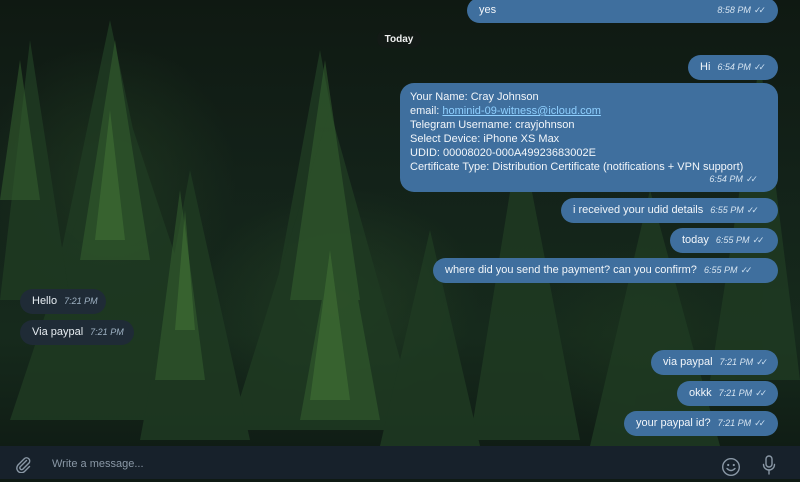 This screenshot has width=800, height=482. I want to click on message-outgoing: i received your udid details 6:55 PM ✓✓, so click(669, 210).